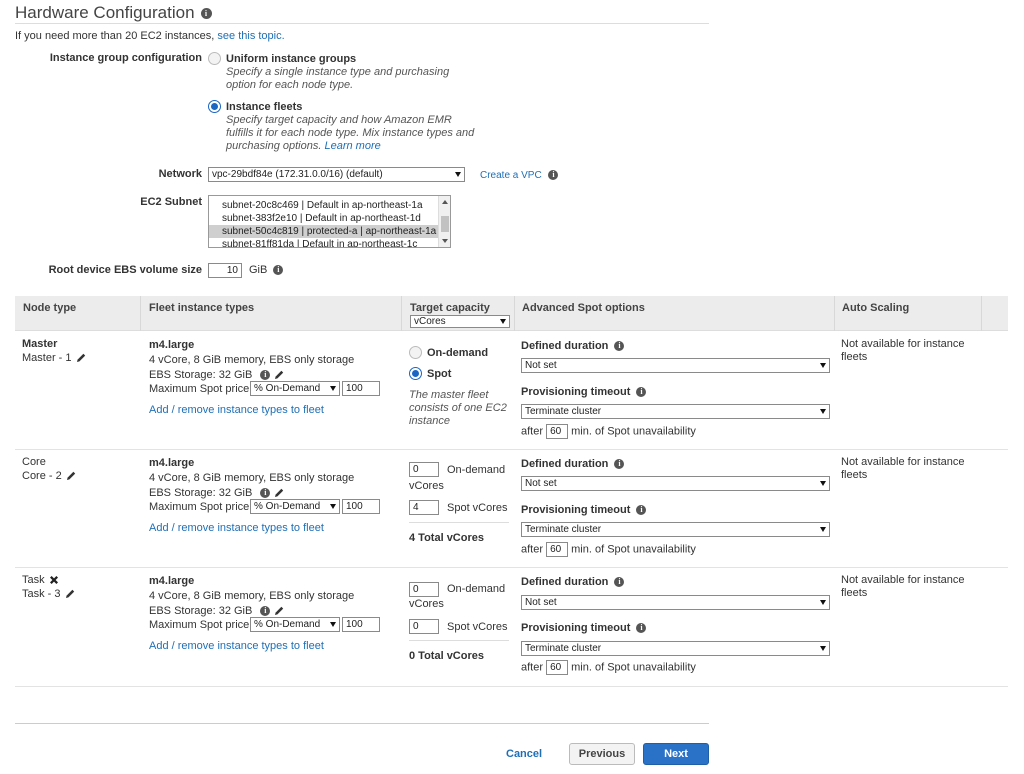  I want to click on uniform-instance-groups-radio, so click(214, 58).